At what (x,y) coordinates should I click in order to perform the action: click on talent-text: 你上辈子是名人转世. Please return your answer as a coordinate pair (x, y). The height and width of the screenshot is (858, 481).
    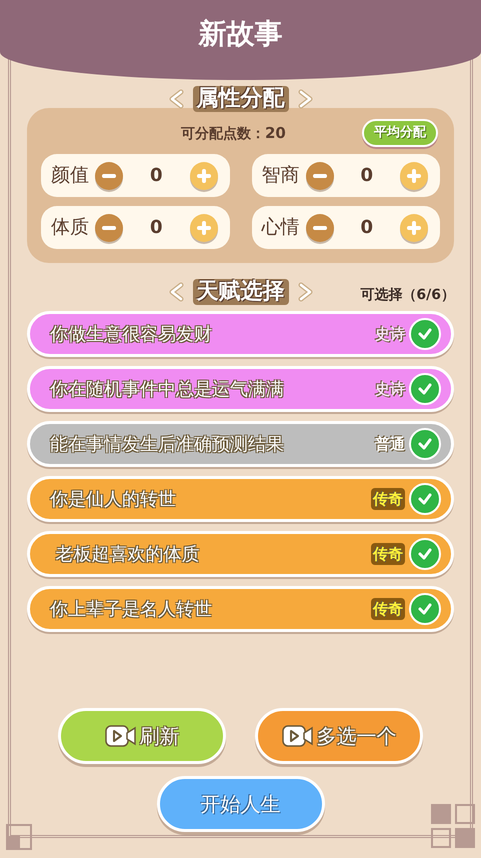
    Looking at the image, I should click on (131, 610).